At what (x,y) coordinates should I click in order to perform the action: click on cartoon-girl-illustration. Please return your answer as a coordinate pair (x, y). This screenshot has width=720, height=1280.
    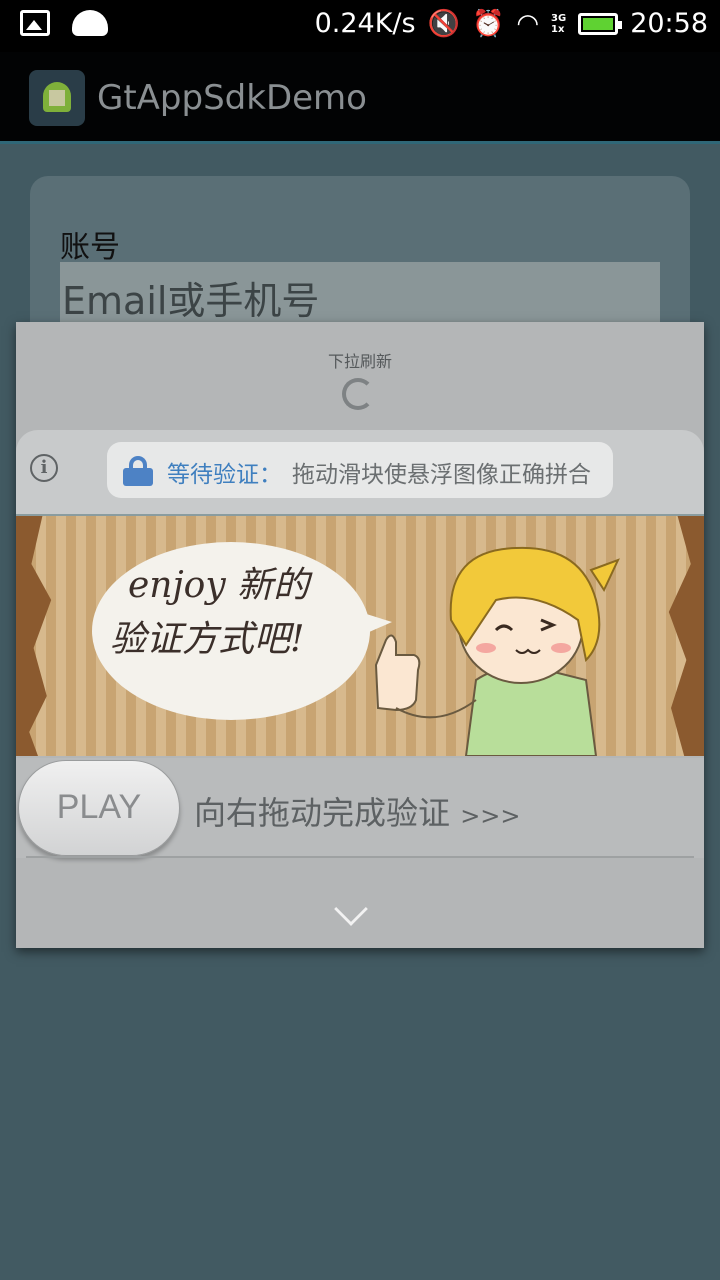
    Looking at the image, I should click on (497, 651).